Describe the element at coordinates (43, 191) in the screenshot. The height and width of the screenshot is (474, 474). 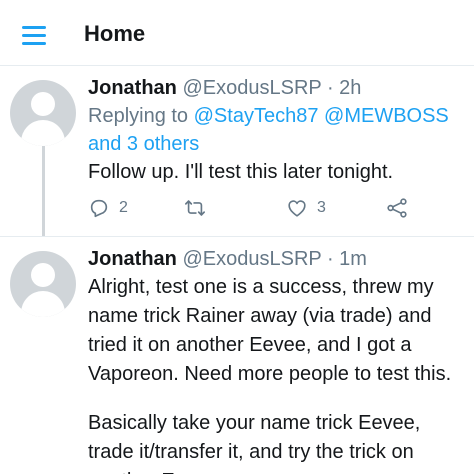
I see `thread-connector` at that location.